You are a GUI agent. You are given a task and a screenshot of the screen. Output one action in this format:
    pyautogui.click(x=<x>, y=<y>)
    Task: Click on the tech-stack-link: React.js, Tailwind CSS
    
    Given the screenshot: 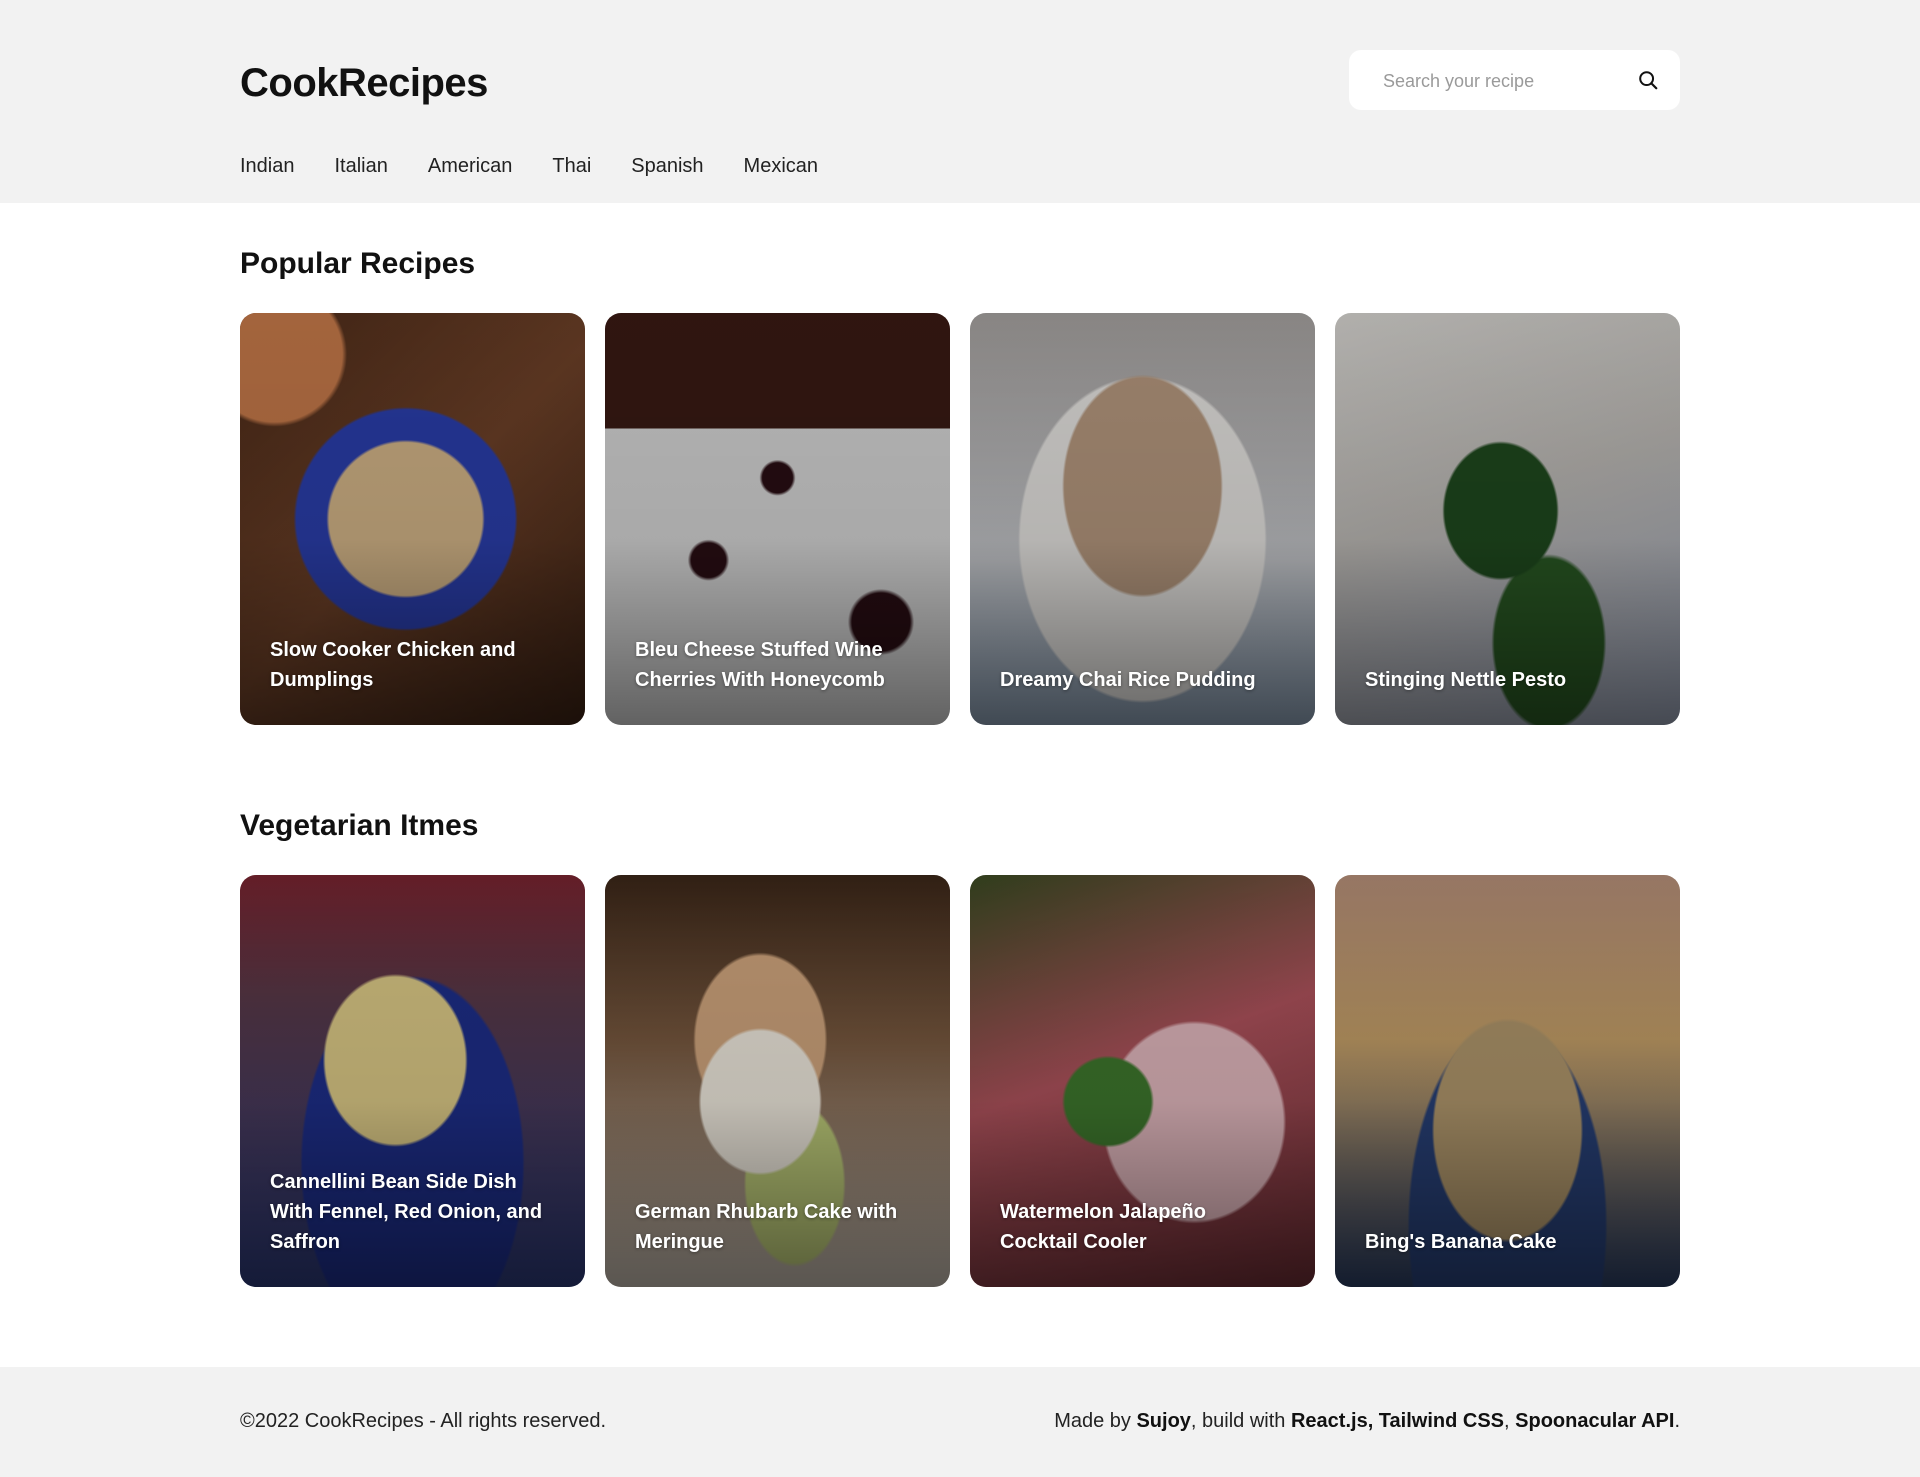 What is the action you would take?
    pyautogui.click(x=1397, y=1421)
    